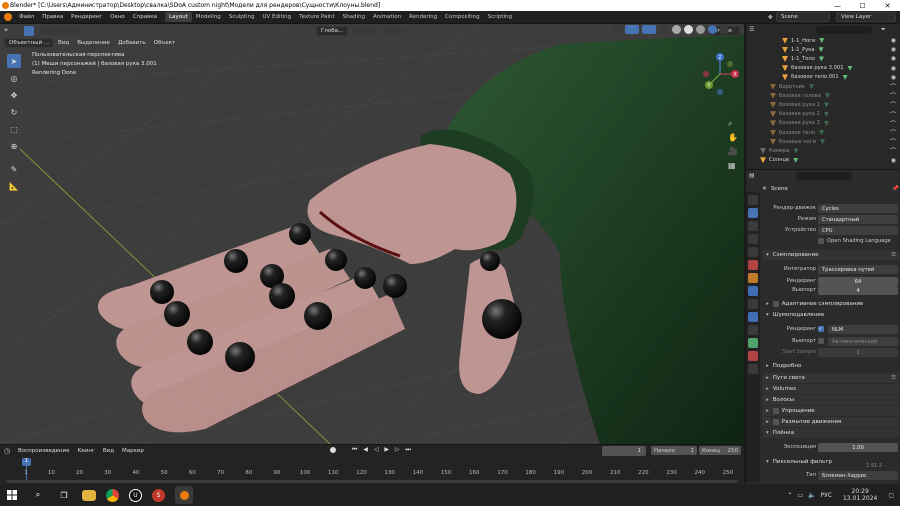 The height and width of the screenshot is (506, 900). What do you see at coordinates (830, 389) in the screenshot?
I see `volumes-header: ▸ Volumes` at bounding box center [830, 389].